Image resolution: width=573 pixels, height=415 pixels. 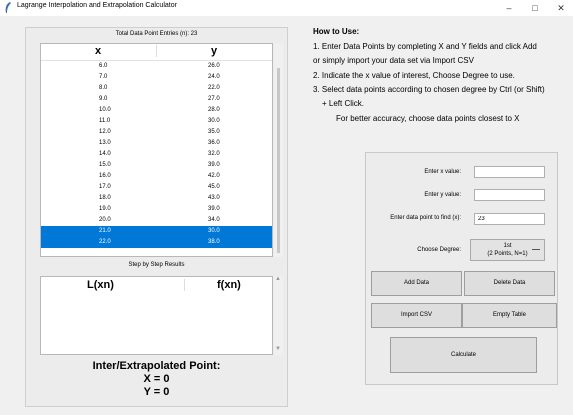 I want to click on cell-x: 9.0, so click(x=103, y=99).